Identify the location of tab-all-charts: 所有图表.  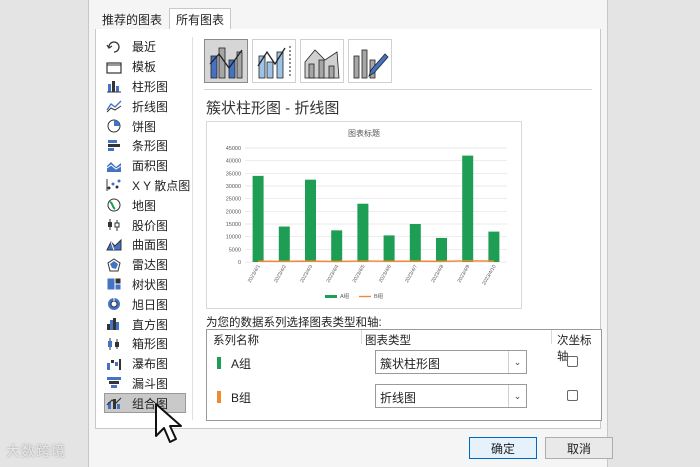
(200, 19).